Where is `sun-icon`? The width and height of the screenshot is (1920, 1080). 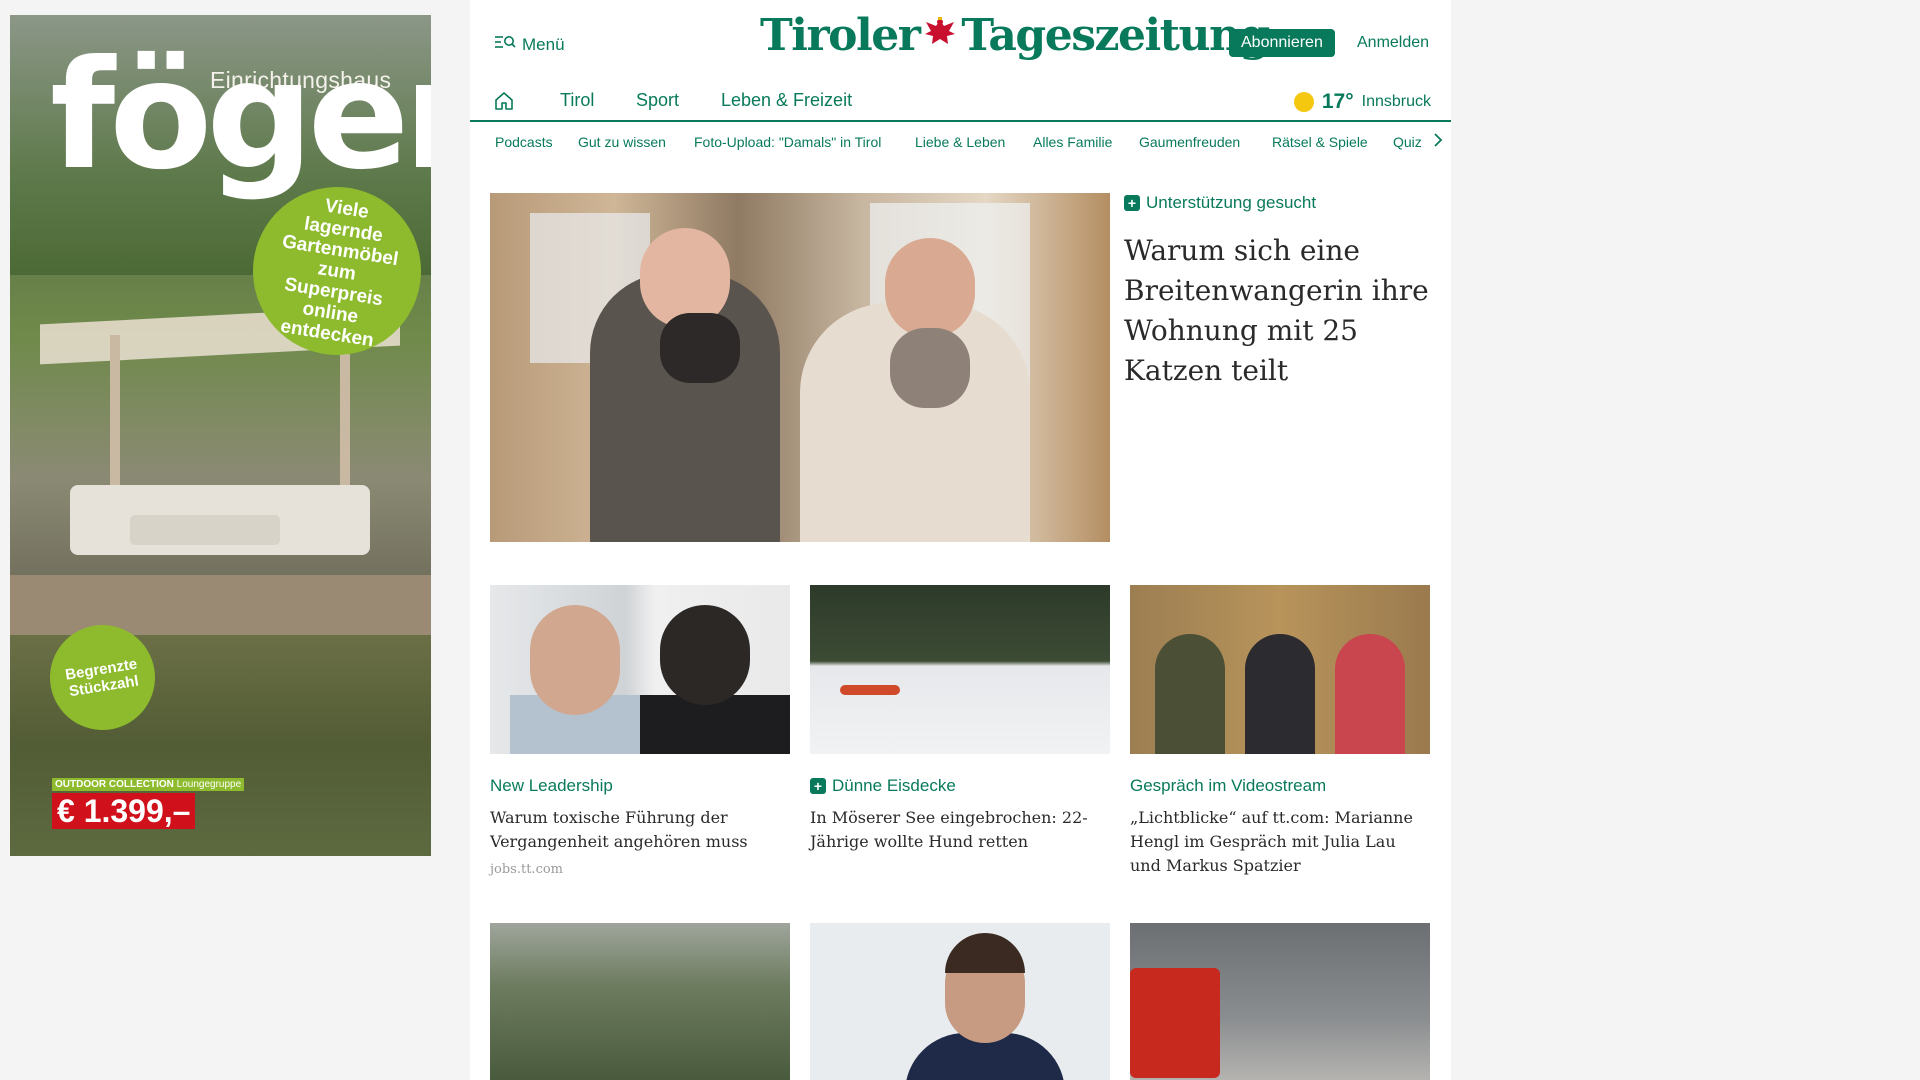 sun-icon is located at coordinates (1303, 102).